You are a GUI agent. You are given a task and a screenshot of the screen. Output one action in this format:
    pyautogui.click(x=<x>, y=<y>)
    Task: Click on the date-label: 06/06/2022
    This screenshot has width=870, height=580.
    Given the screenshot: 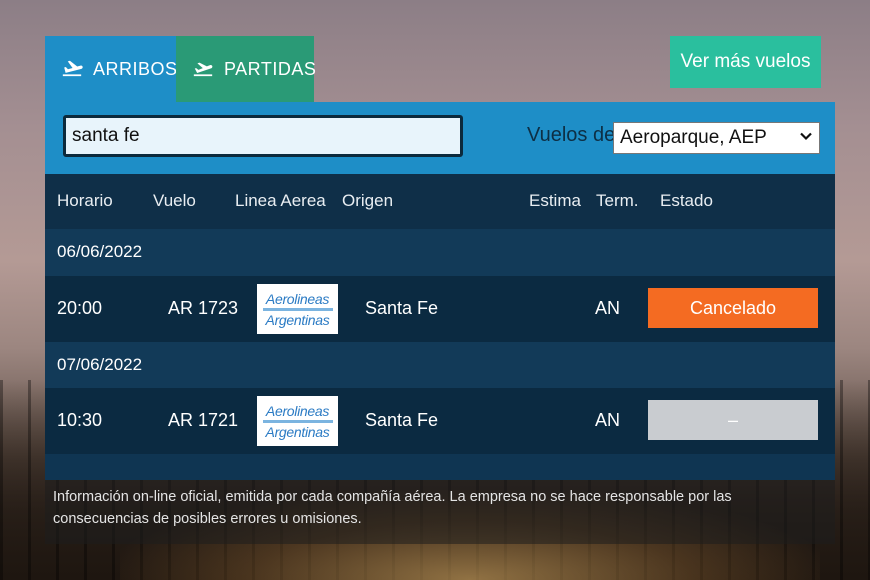 What is the action you would take?
    pyautogui.click(x=100, y=251)
    